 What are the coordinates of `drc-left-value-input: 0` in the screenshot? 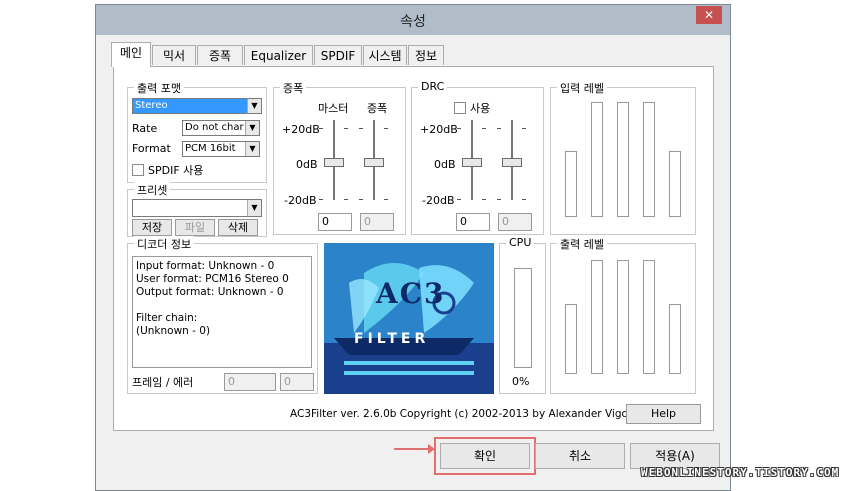 It's located at (473, 222).